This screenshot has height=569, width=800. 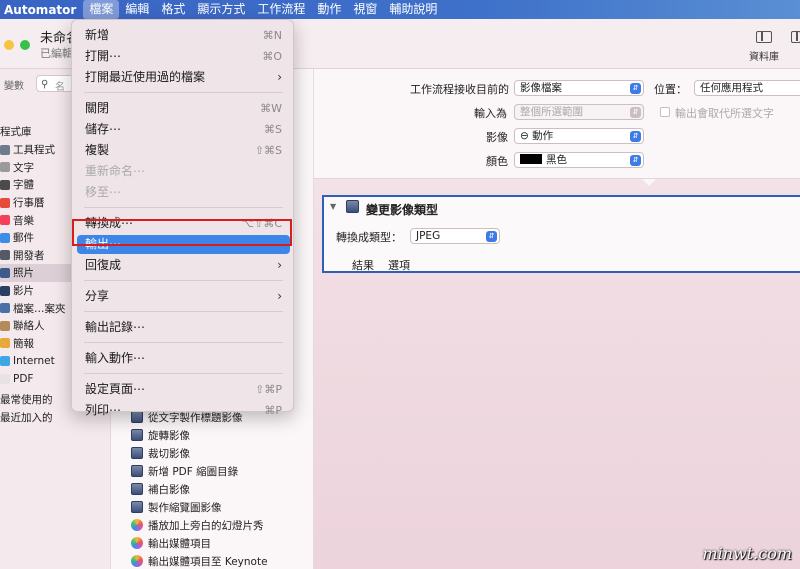 What do you see at coordinates (273, 410) in the screenshot?
I see `menu-item-shortcut: ⌘P` at bounding box center [273, 410].